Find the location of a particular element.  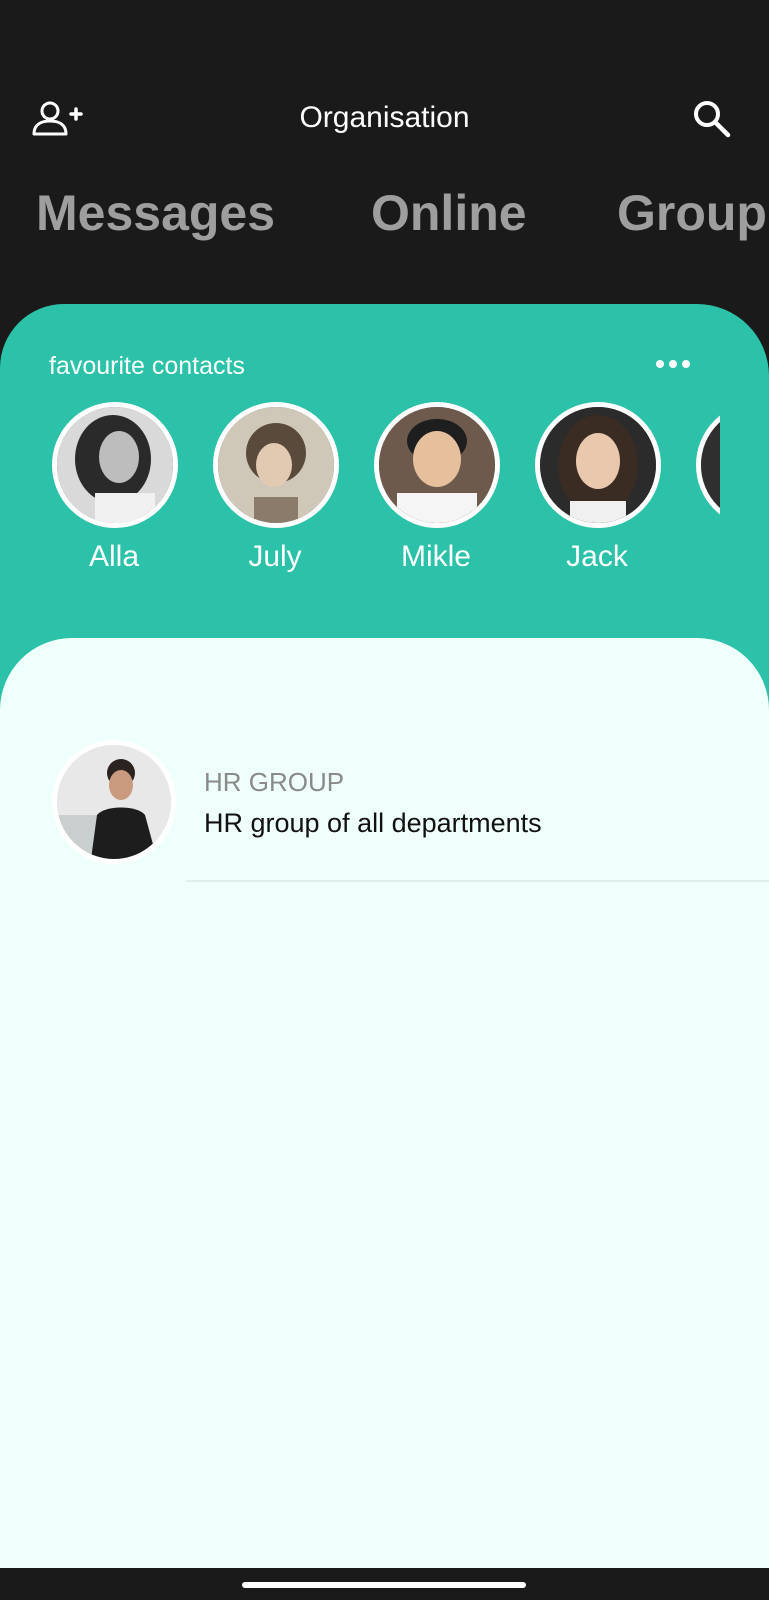

divider is located at coordinates (477, 881).